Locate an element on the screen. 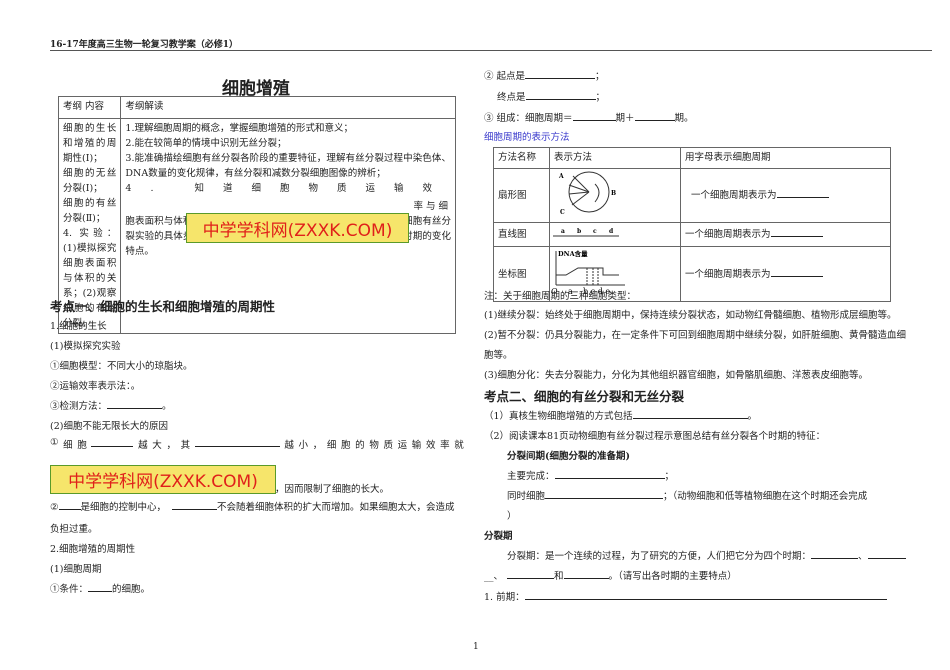 The height and width of the screenshot is (670, 950). text-line: ①条件： 的细胞。 is located at coordinates (100, 588).